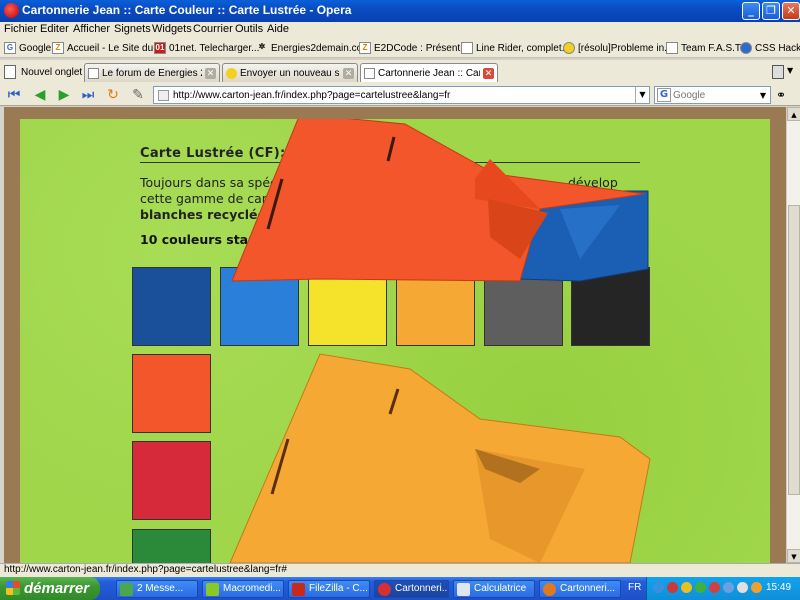 Image resolution: width=800 pixels, height=600 pixels. What do you see at coordinates (249, 29) in the screenshot?
I see `menu-outils: Outils` at bounding box center [249, 29].